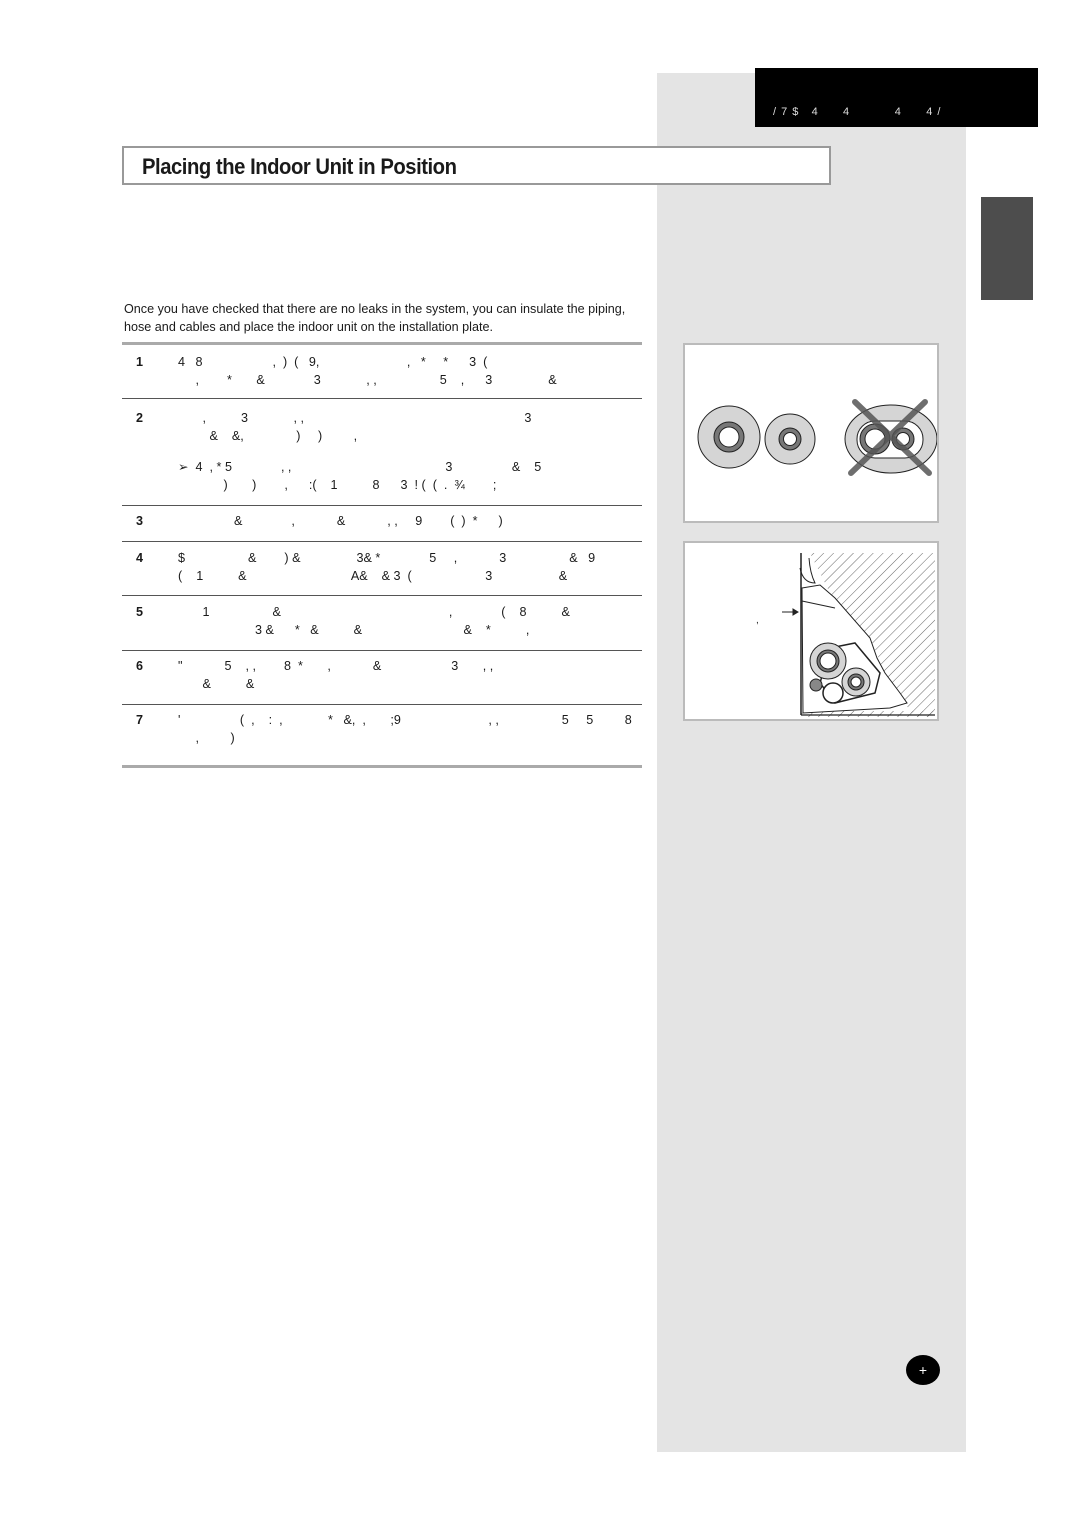 Image resolution: width=1080 pixels, height=1528 pixels. Describe the element at coordinates (367, 380) in the screenshot. I see `step-text: , * & 3 , , 5 , 3 &` at that location.